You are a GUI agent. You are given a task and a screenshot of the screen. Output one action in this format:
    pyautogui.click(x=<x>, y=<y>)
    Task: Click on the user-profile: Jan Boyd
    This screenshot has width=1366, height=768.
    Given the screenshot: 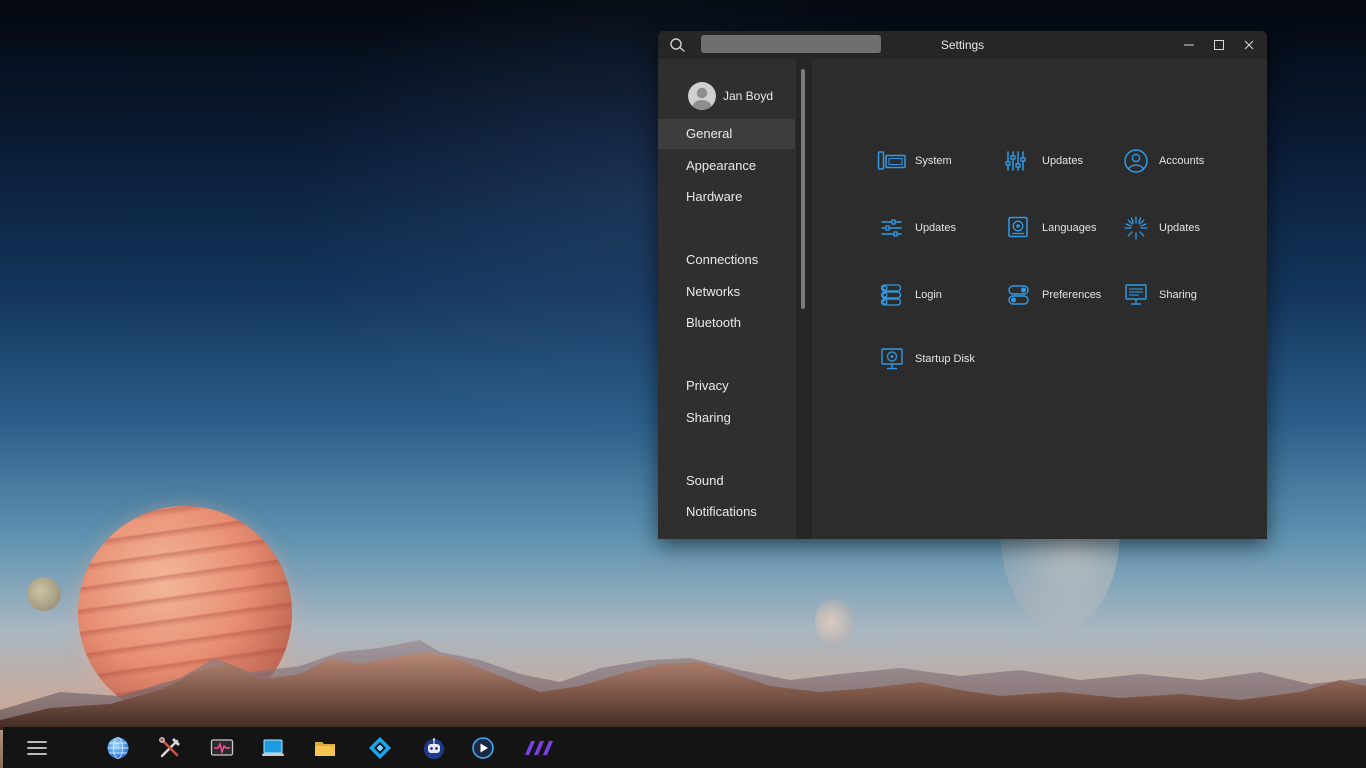 What is the action you would take?
    pyautogui.click(x=730, y=96)
    